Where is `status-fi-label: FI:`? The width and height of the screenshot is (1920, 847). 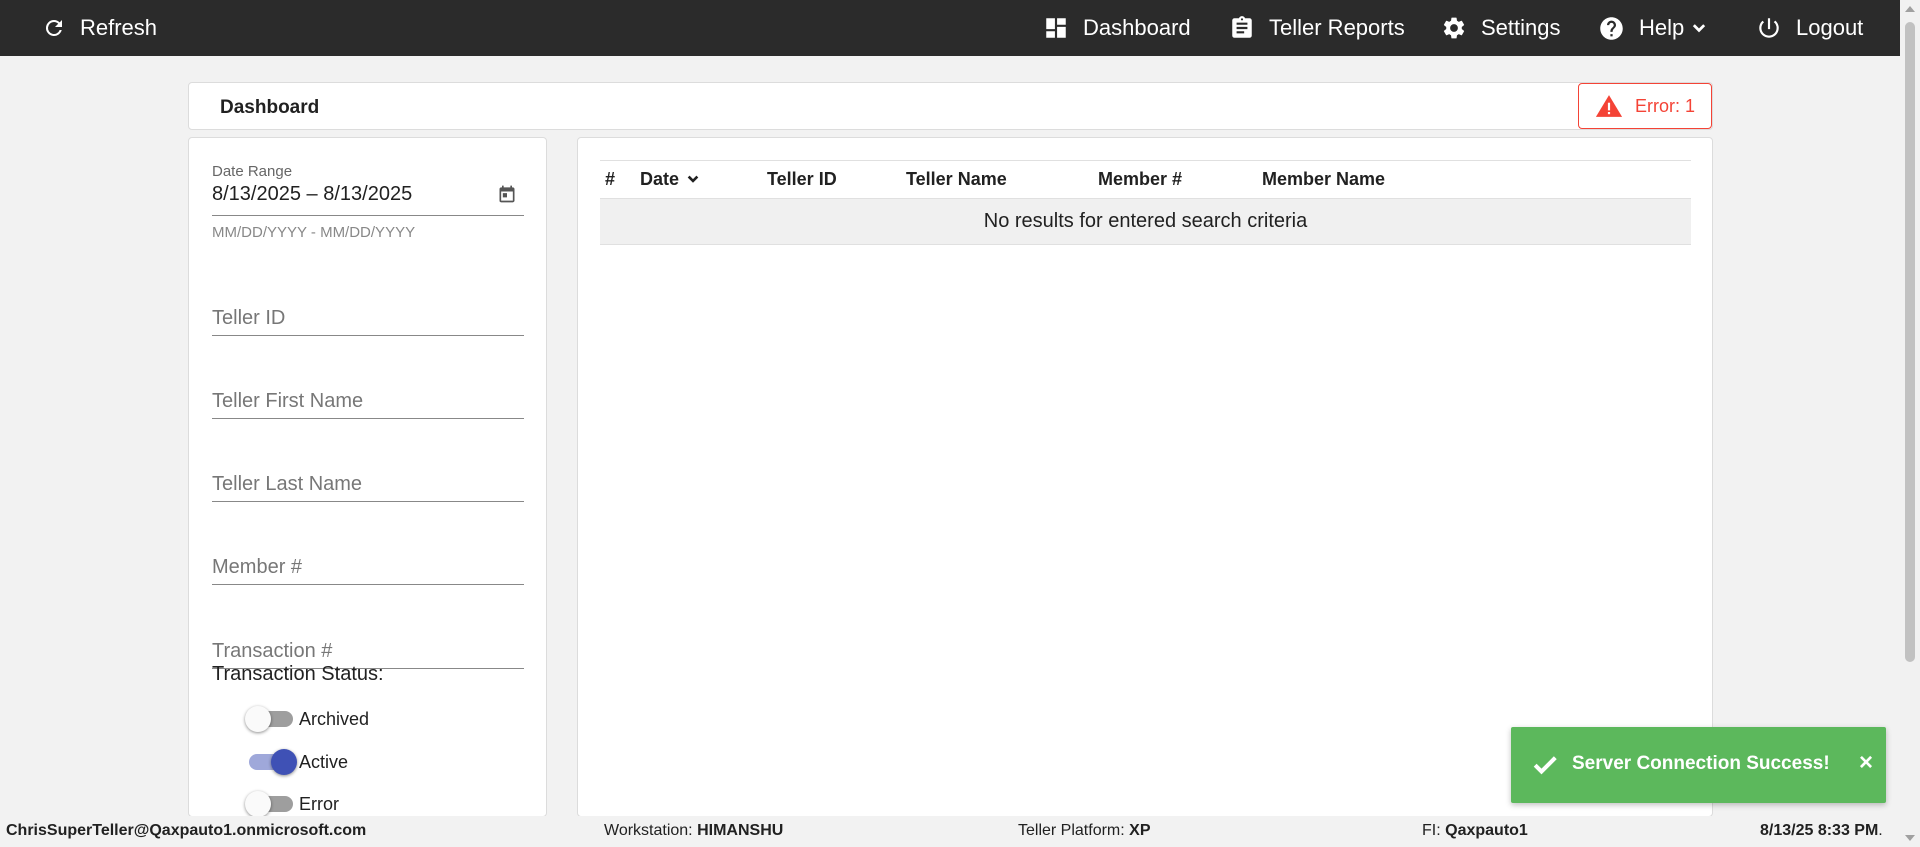
status-fi-label: FI: is located at coordinates (1431, 830).